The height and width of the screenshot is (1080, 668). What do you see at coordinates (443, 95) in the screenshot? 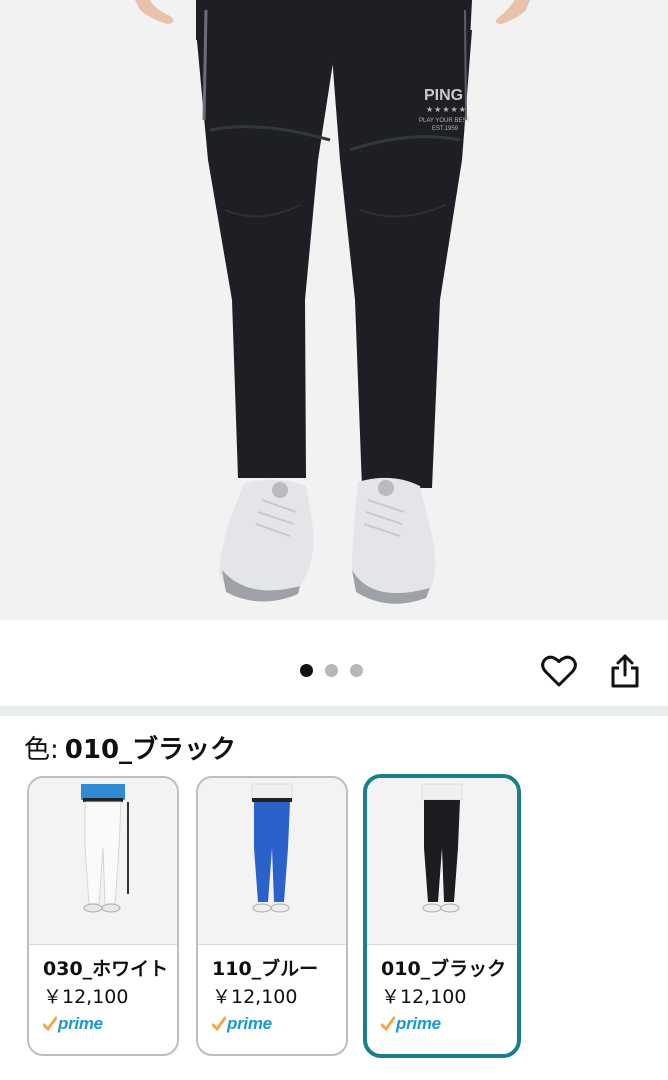
I see `brand-logo-text: PING` at bounding box center [443, 95].